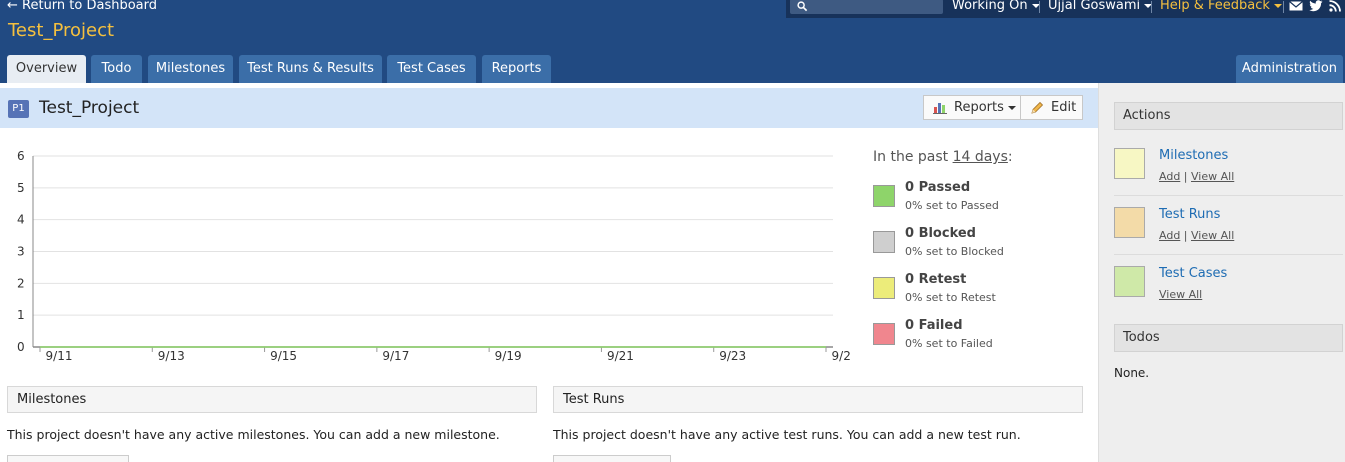  I want to click on return-to-dashboard-link: ← Return to Dashboard, so click(82, 6).